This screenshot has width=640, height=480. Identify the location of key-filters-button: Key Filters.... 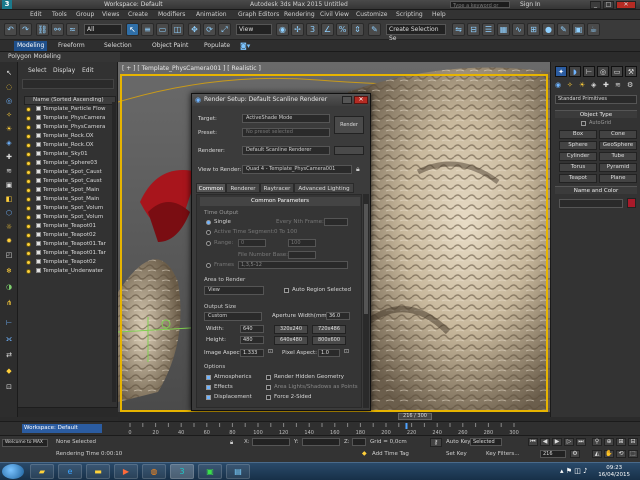
(502, 454).